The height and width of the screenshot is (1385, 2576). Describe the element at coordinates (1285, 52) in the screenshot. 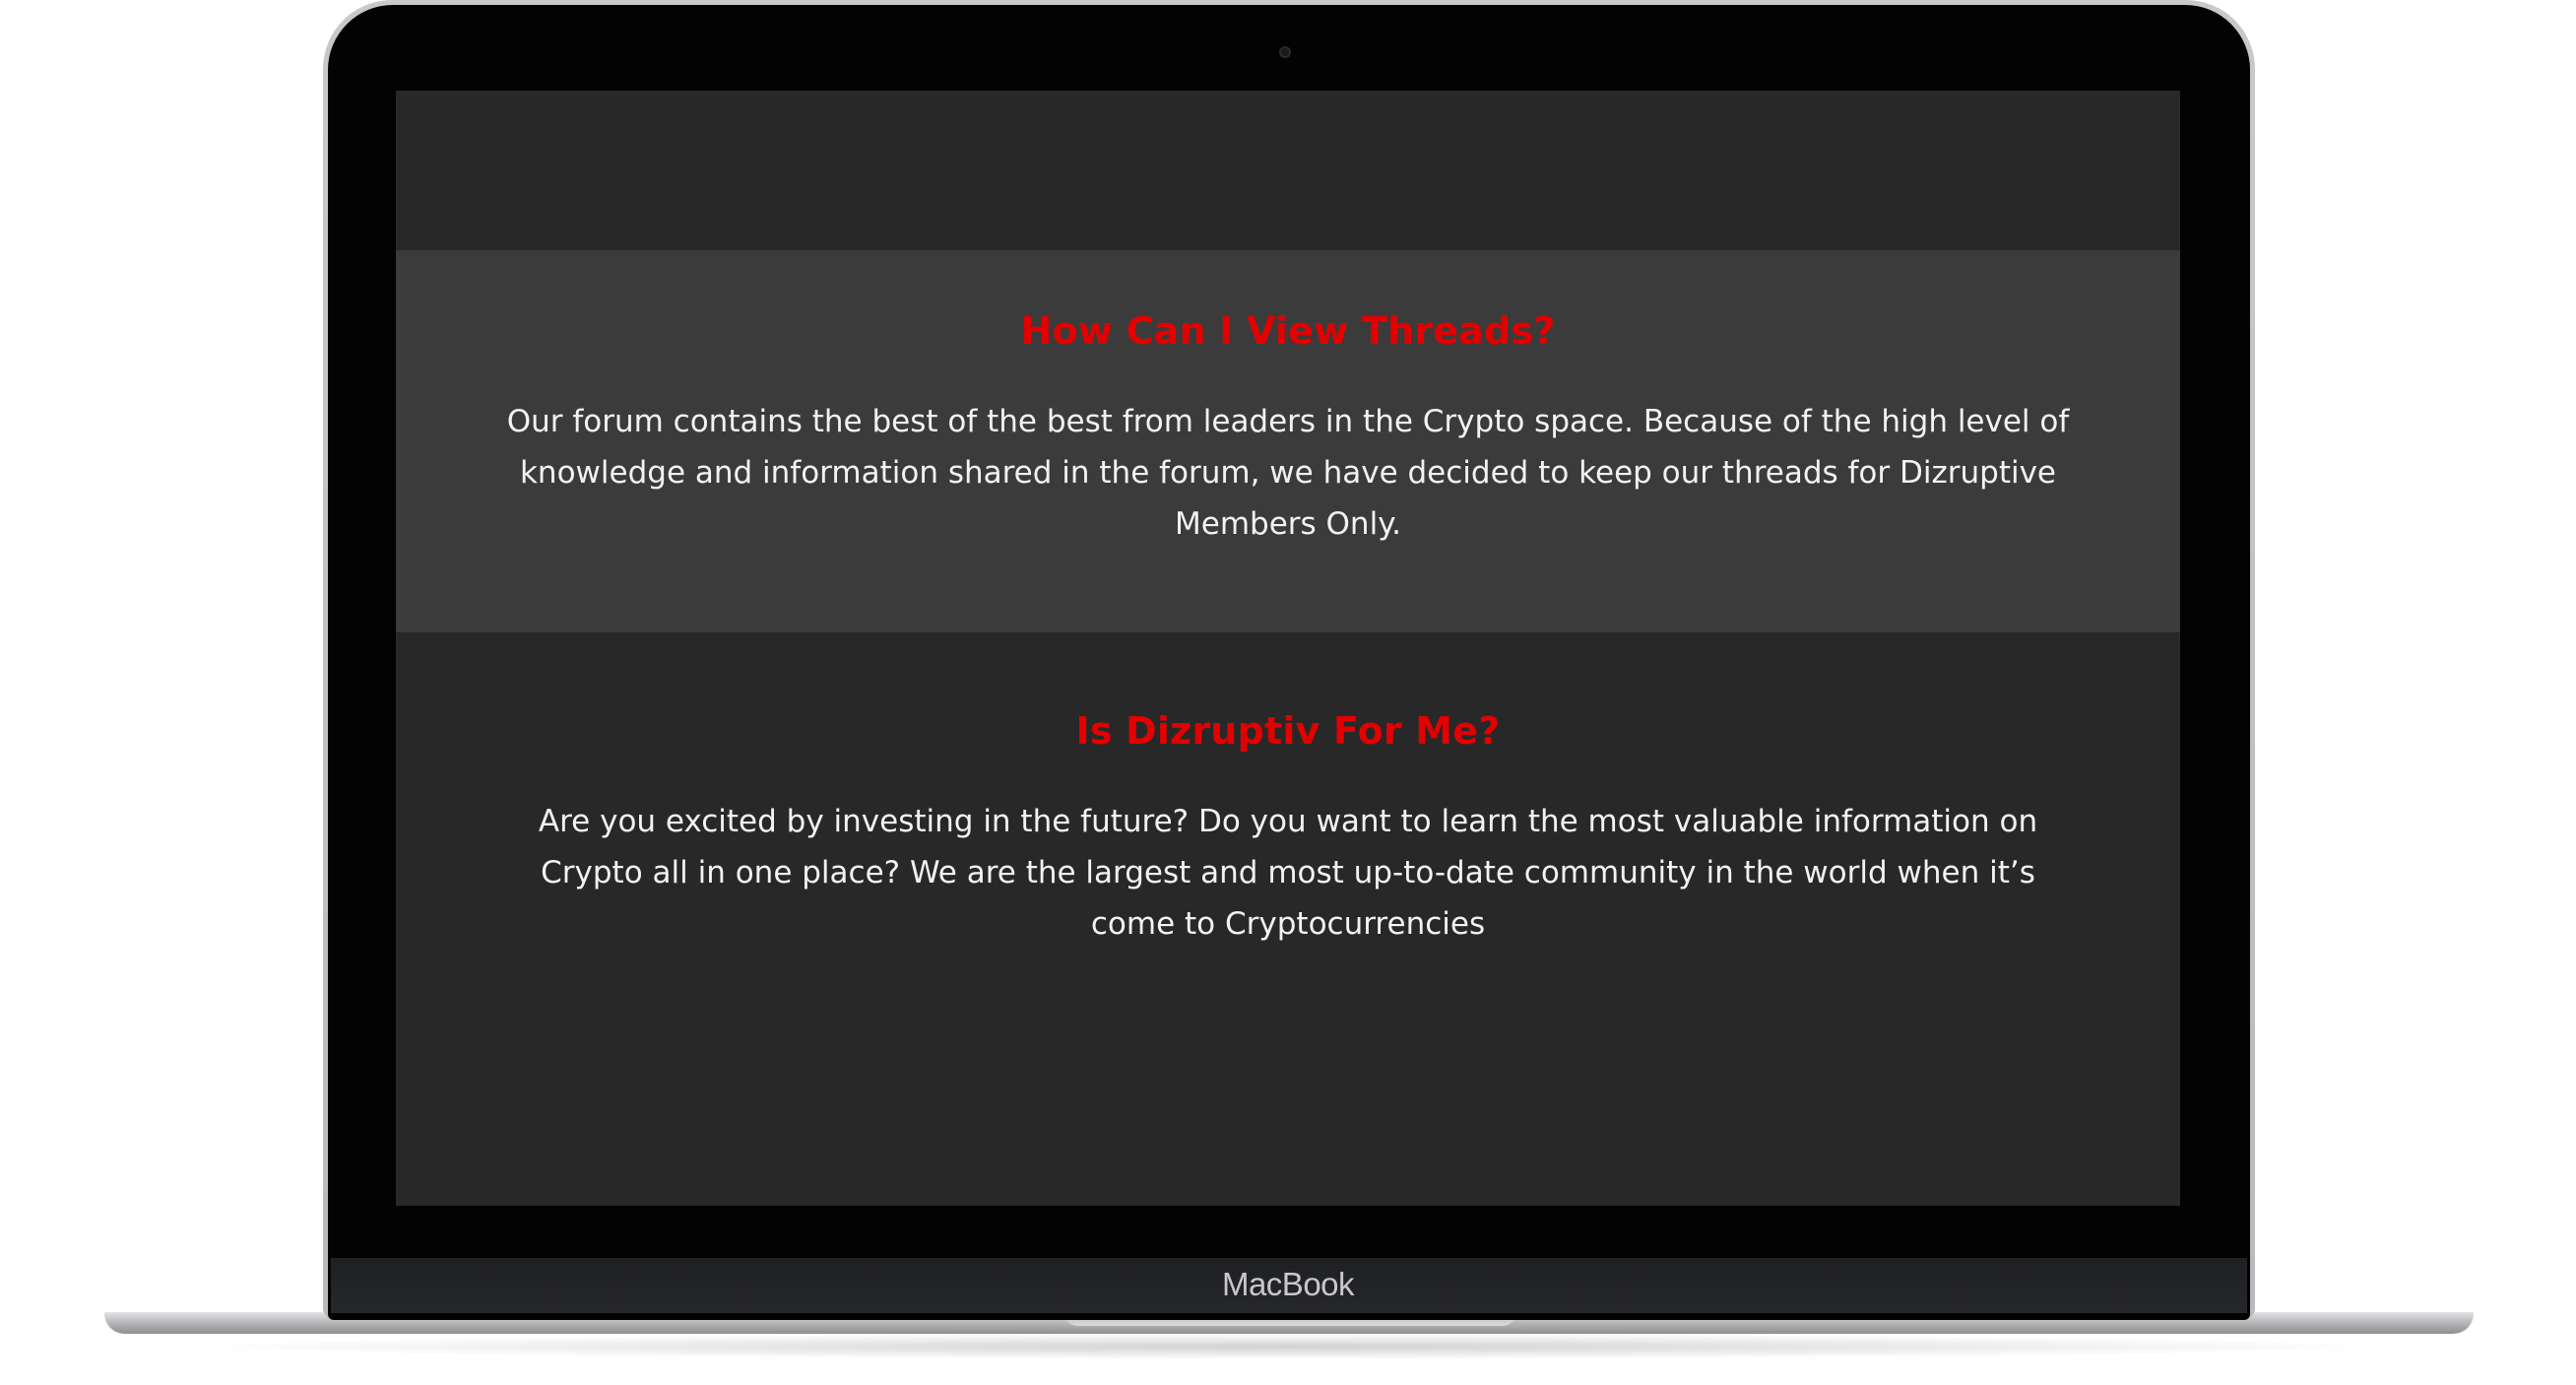

I see `camera-icon` at that location.